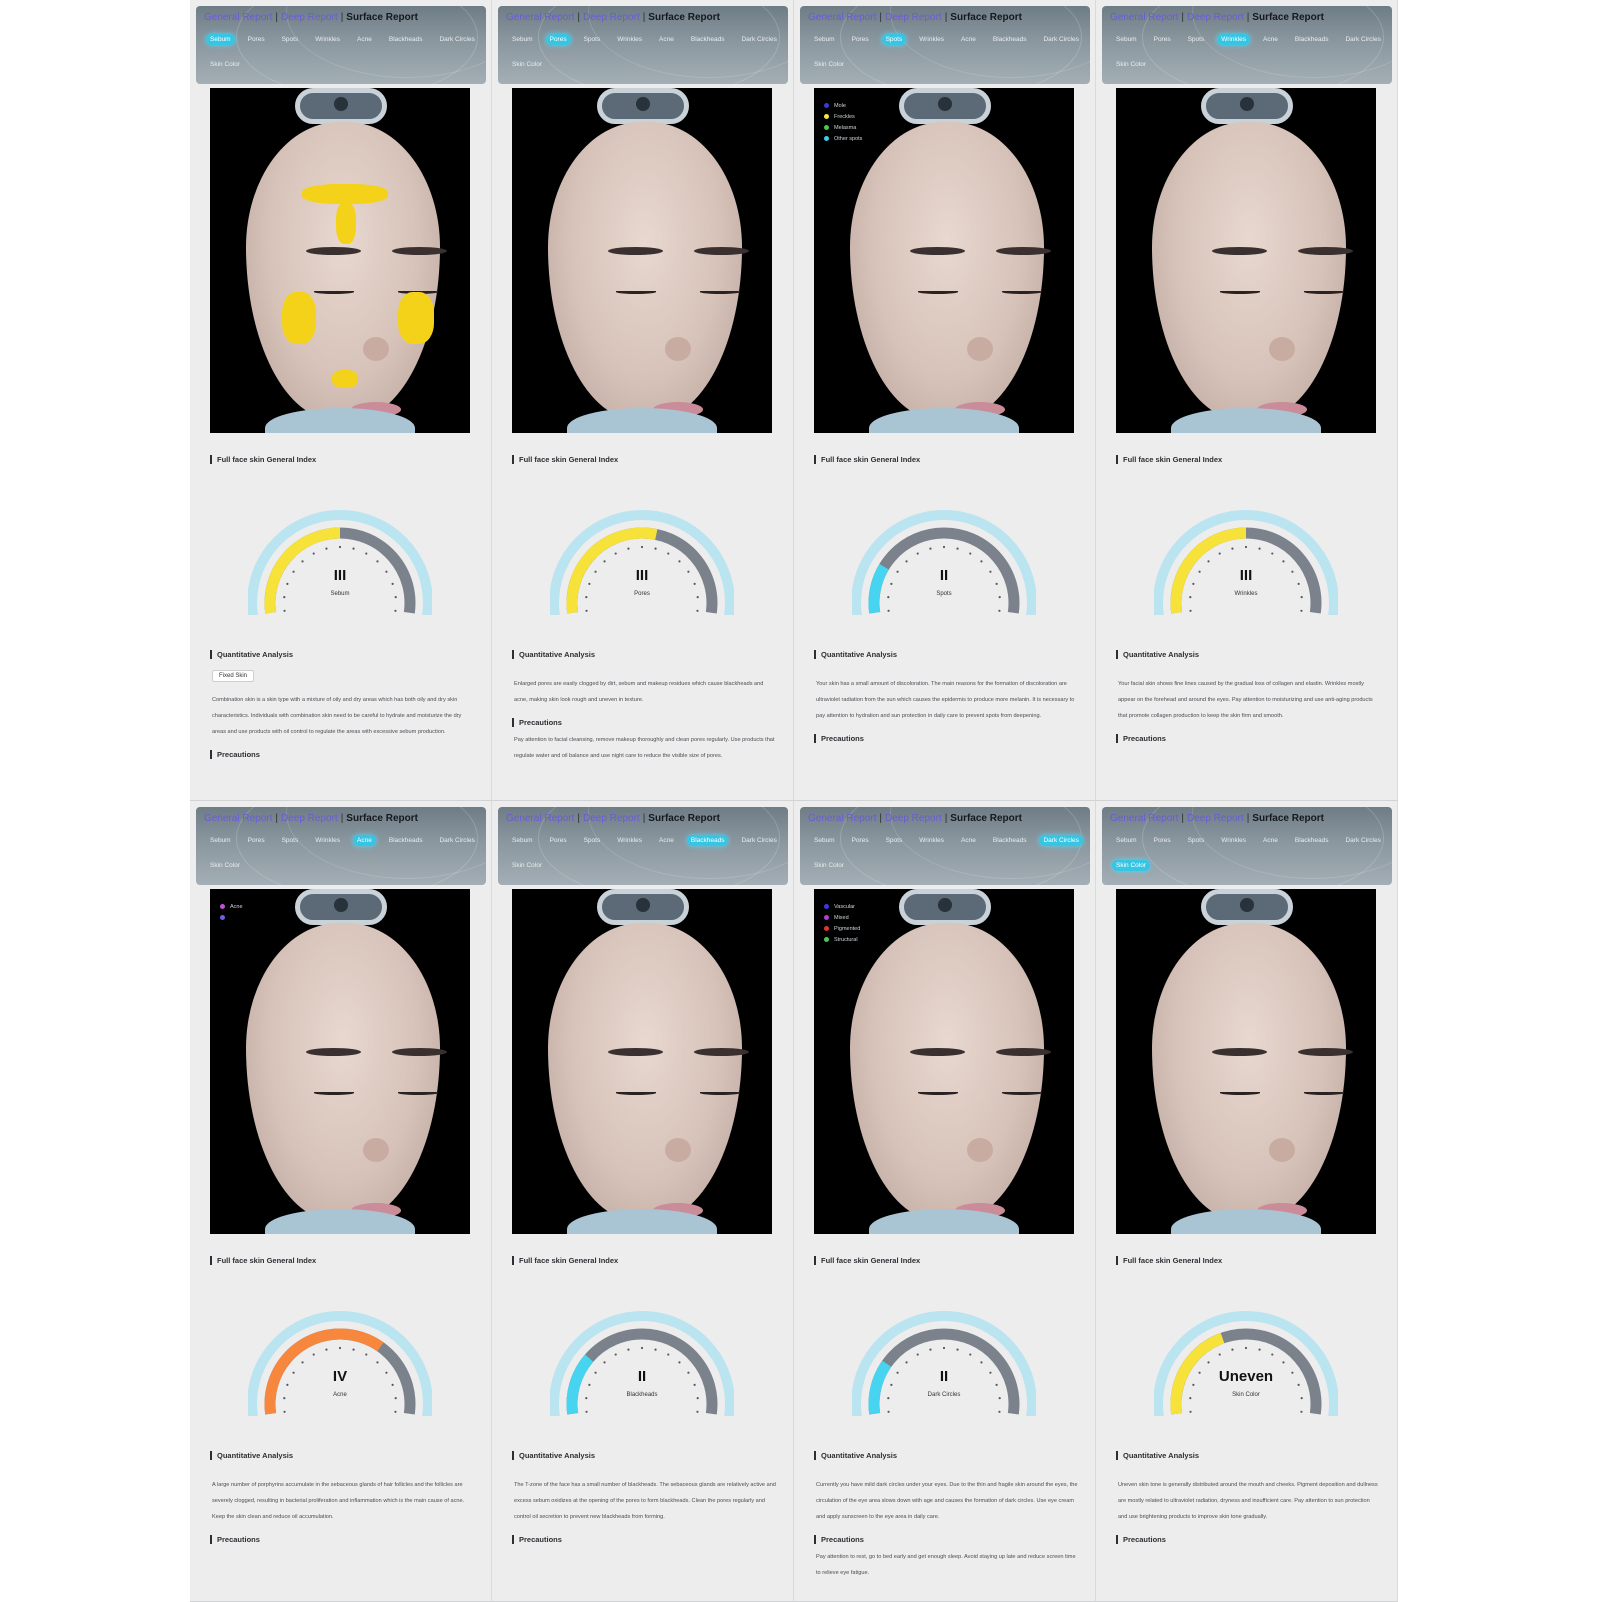  What do you see at coordinates (1246, 1361) in the screenshot?
I see `index-gauge: Uneven Skin Color` at bounding box center [1246, 1361].